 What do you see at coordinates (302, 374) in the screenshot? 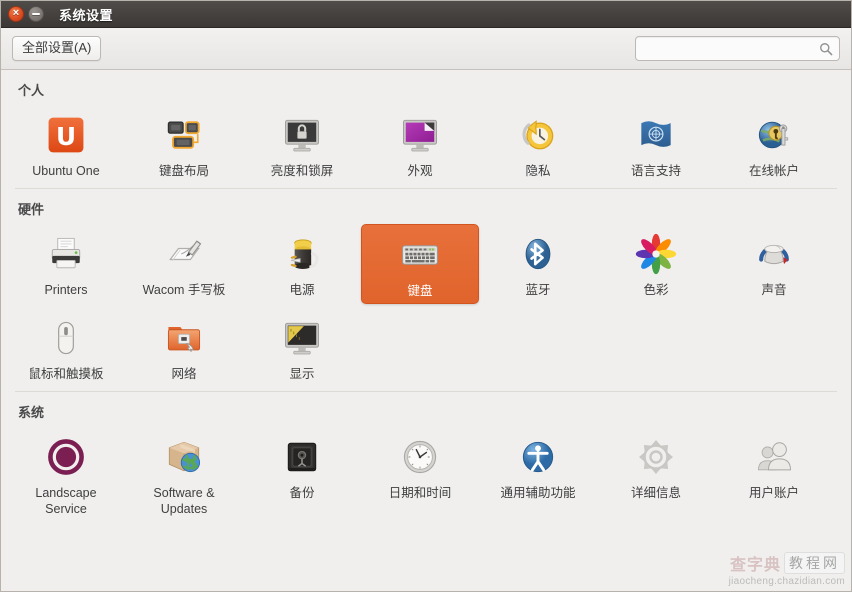
I see `tile-label: 显示` at bounding box center [302, 374].